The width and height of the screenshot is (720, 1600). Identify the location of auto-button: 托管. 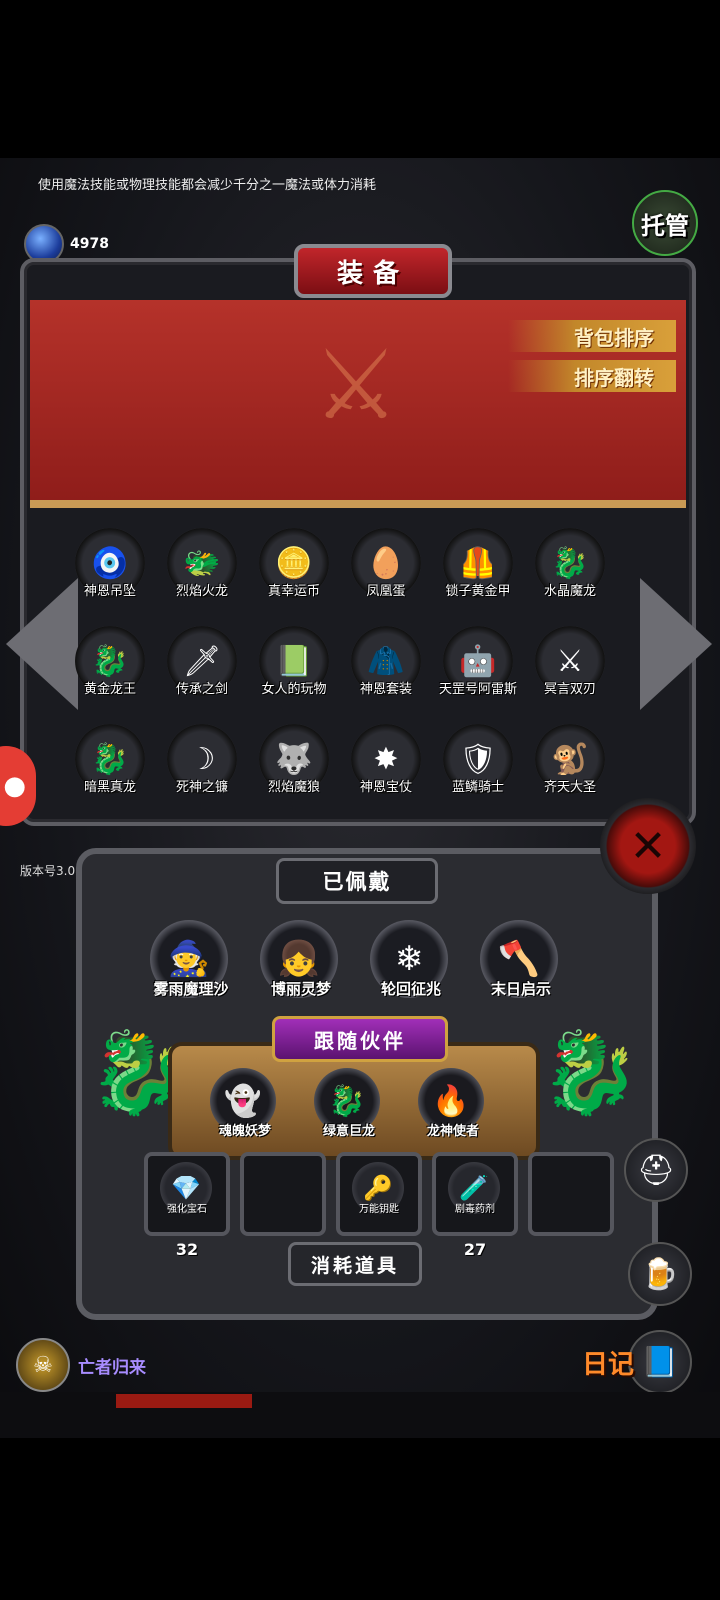
(665, 223).